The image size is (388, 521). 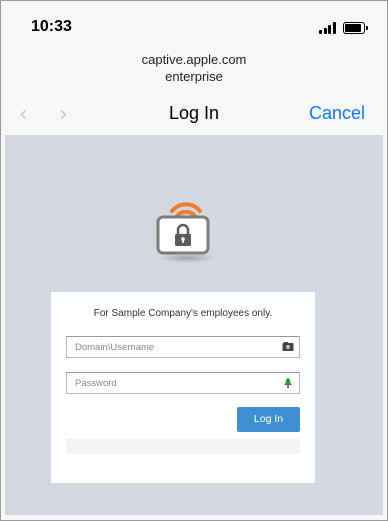 What do you see at coordinates (355, 28) in the screenshot?
I see `battery-icon` at bounding box center [355, 28].